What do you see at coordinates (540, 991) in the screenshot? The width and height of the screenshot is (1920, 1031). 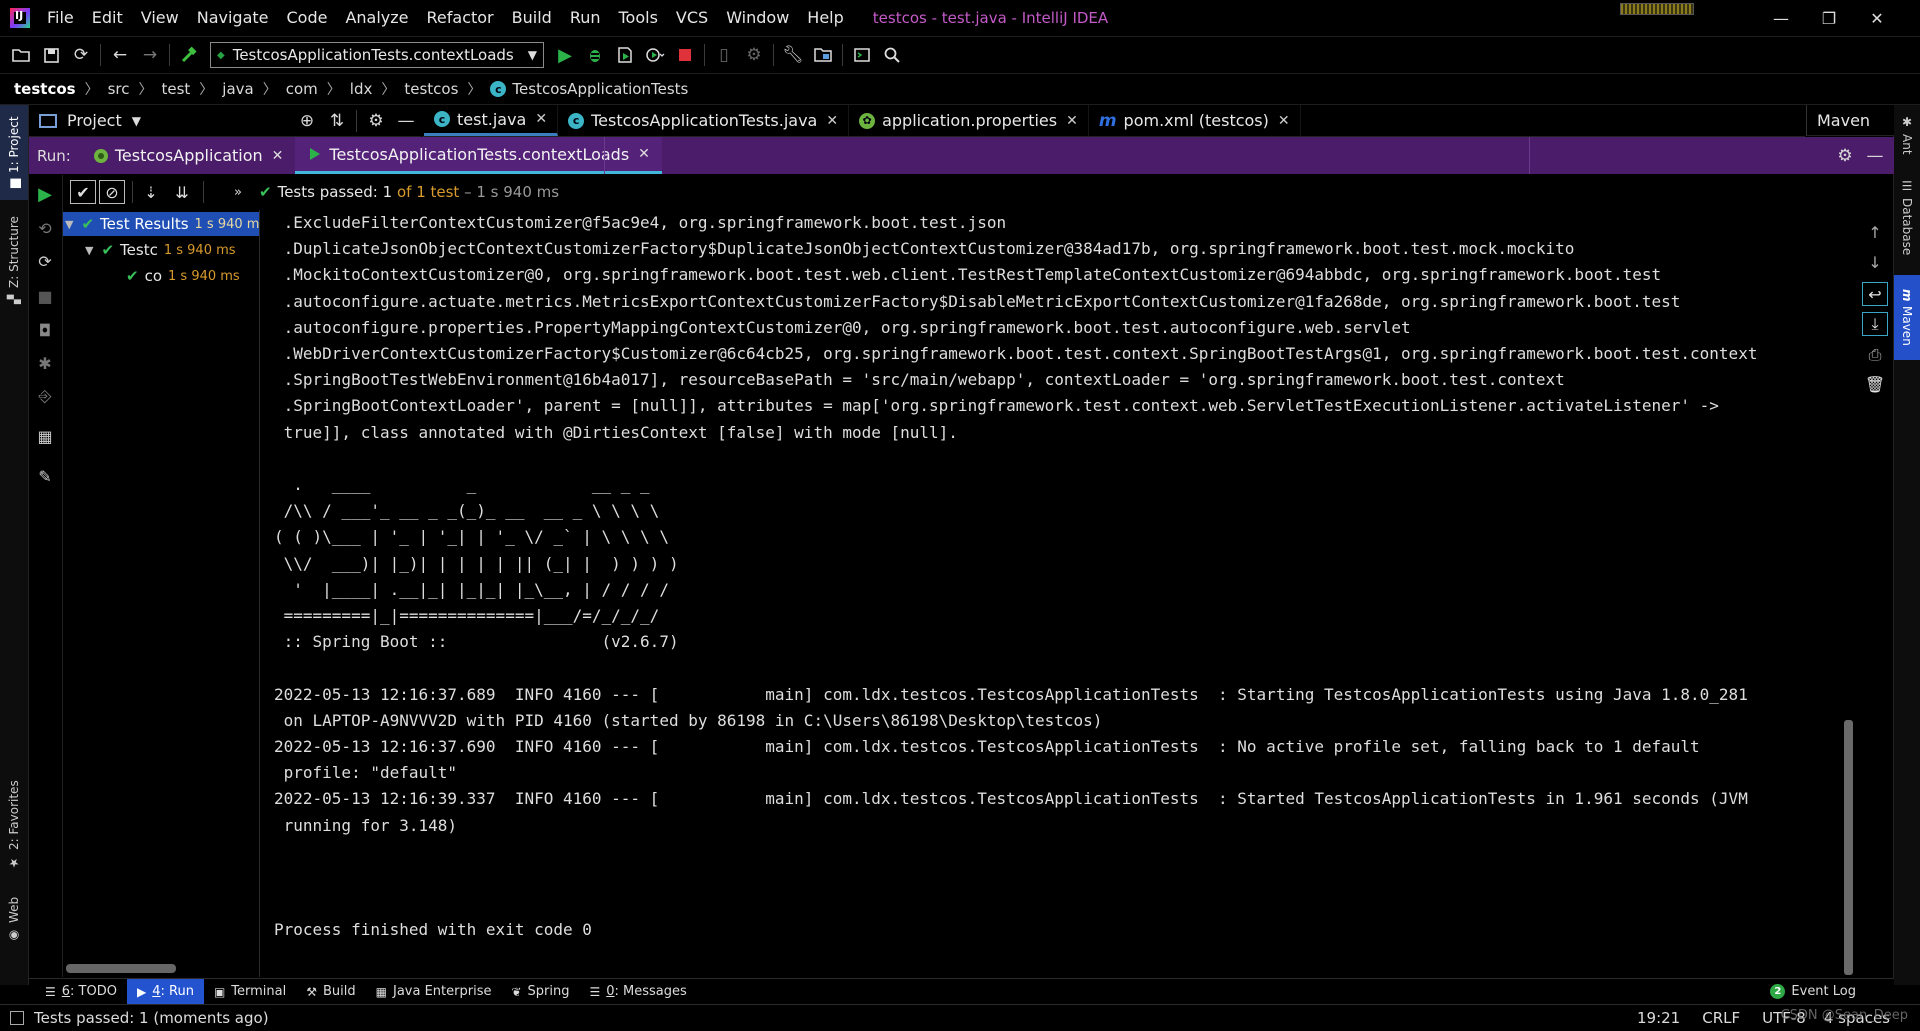 I see `tool-tab: ❦ Spring` at bounding box center [540, 991].